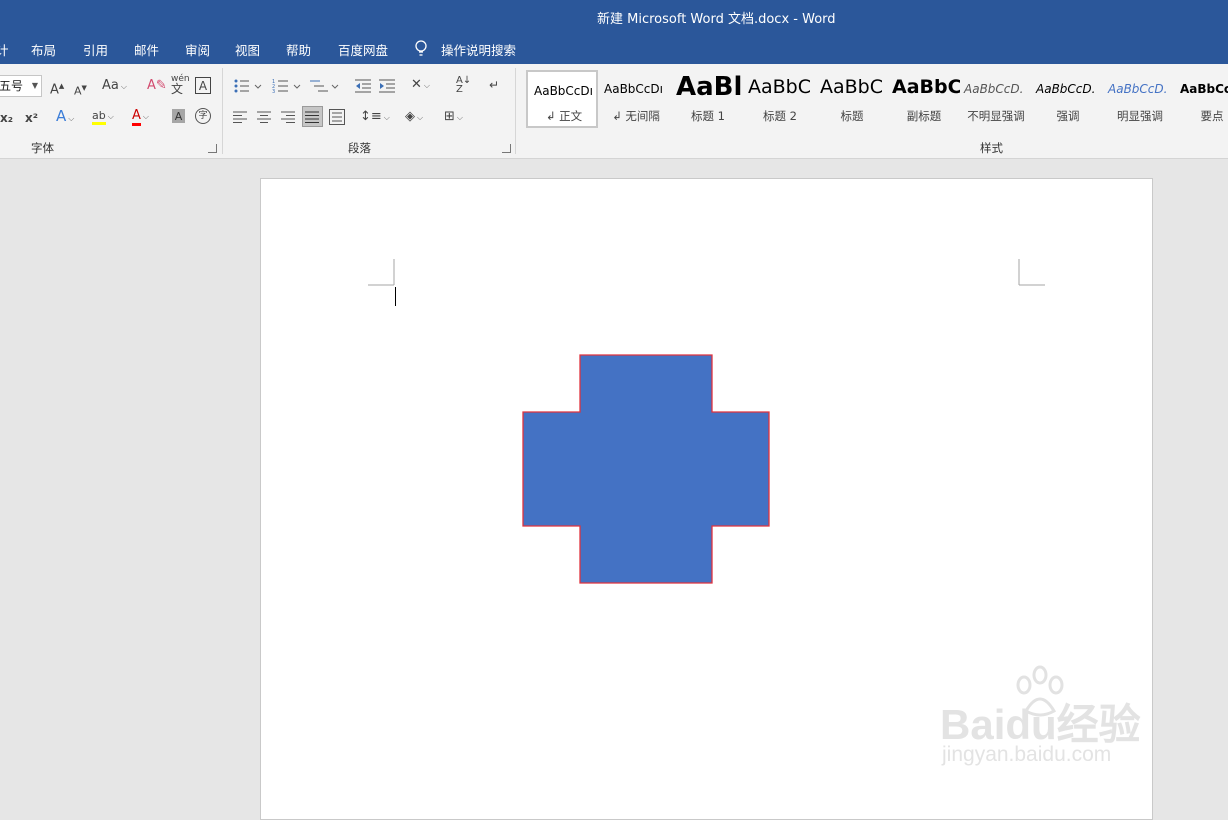 Image resolution: width=1228 pixels, height=820 pixels. What do you see at coordinates (325, 86) in the screenshot?
I see `multilevel-list-icon` at bounding box center [325, 86].